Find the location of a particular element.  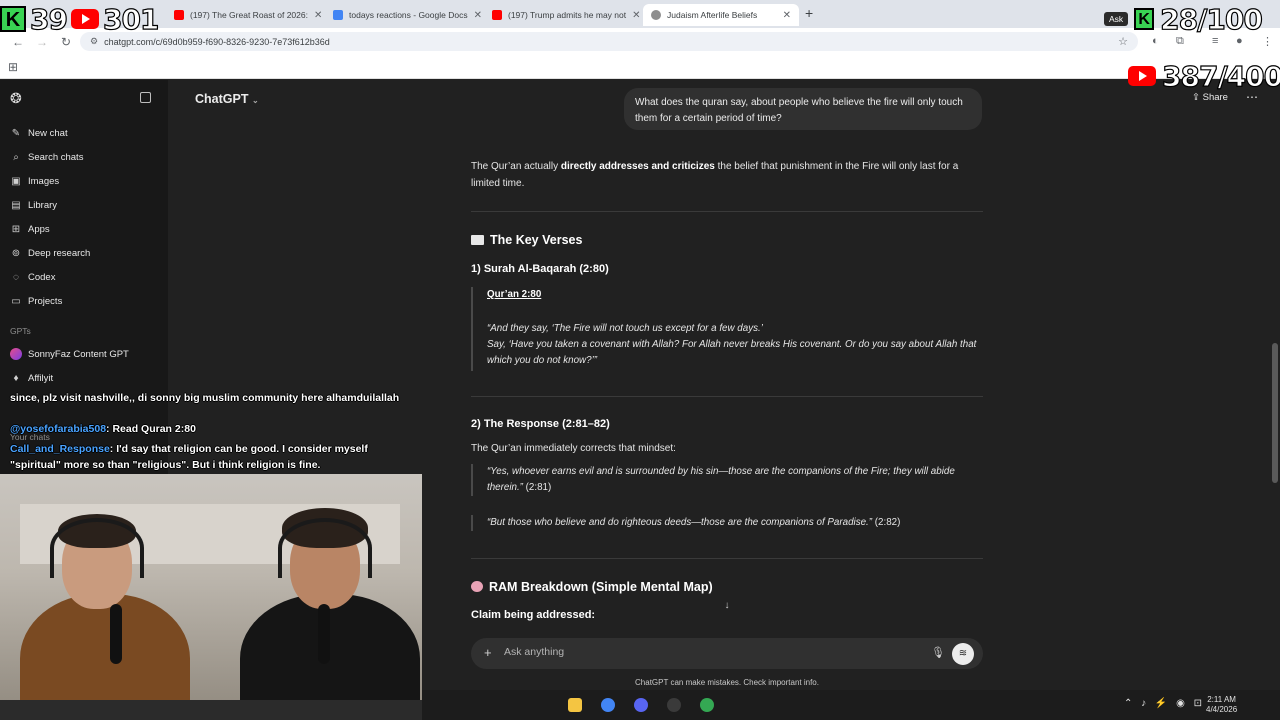

reload-icon: ↻ is located at coordinates (66, 42).